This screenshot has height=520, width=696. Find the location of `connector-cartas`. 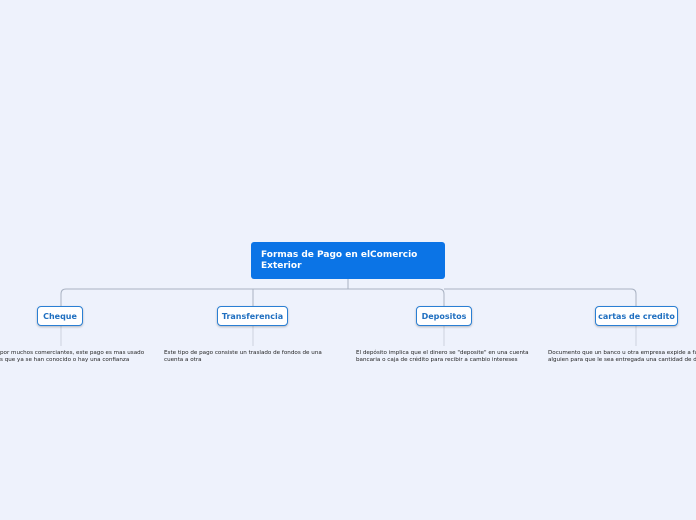

connector-cartas is located at coordinates (540, 297).